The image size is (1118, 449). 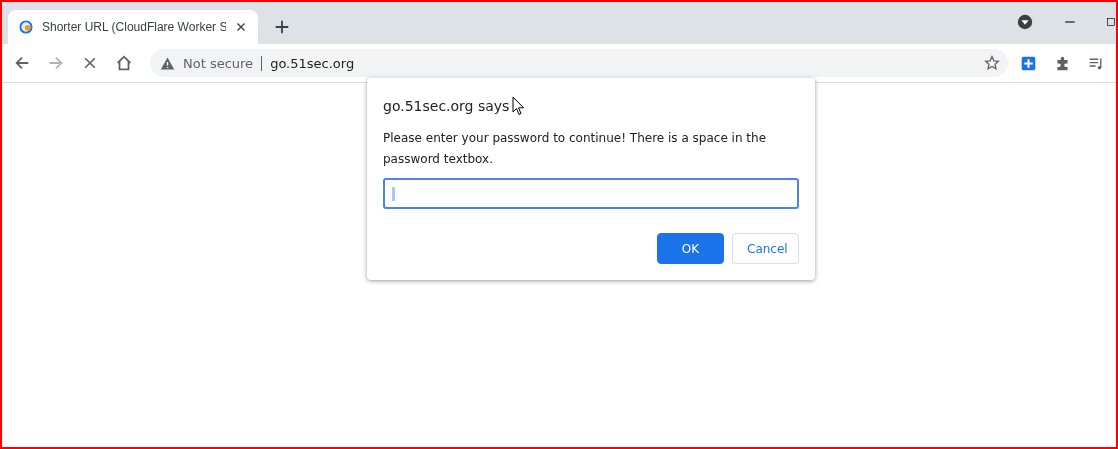 I want to click on password-field, so click(x=591, y=193).